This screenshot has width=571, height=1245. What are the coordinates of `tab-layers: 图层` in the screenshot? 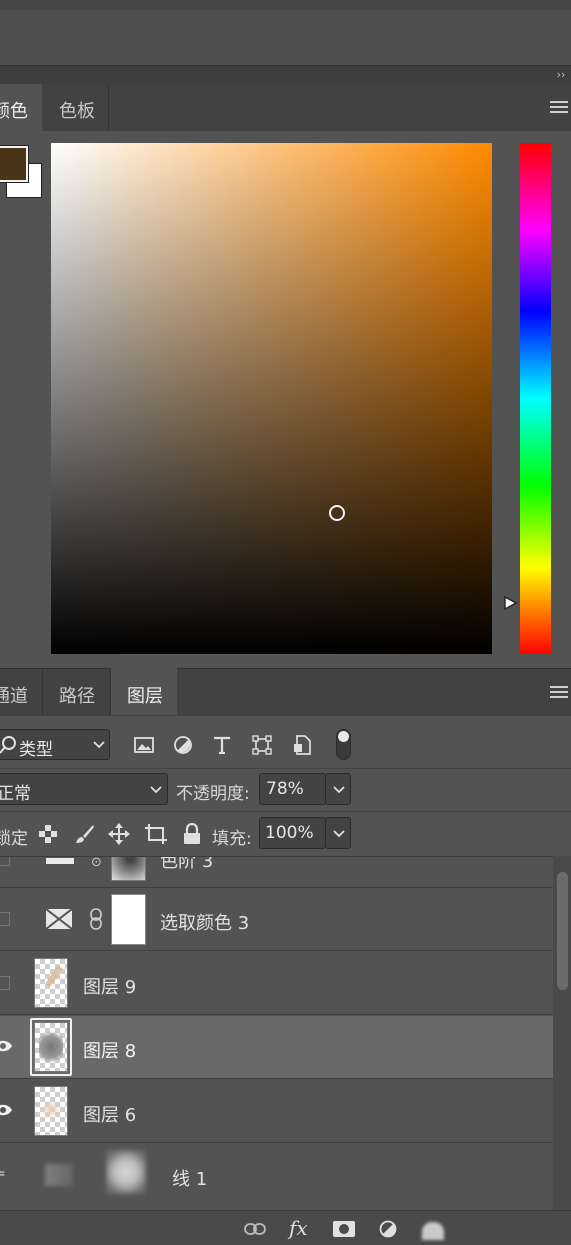 It's located at (144, 691).